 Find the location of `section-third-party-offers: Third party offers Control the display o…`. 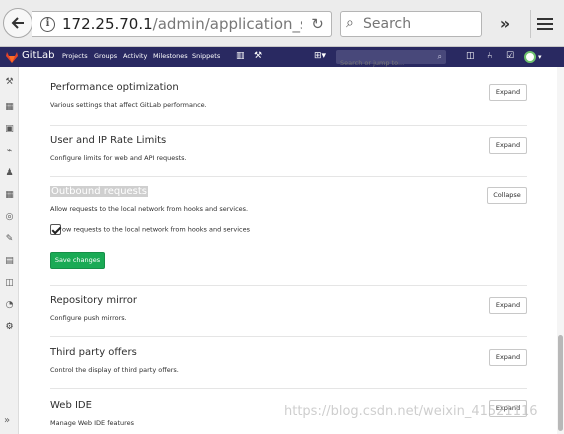

section-third-party-offers: Third party offers Control the display o… is located at coordinates (288, 368).